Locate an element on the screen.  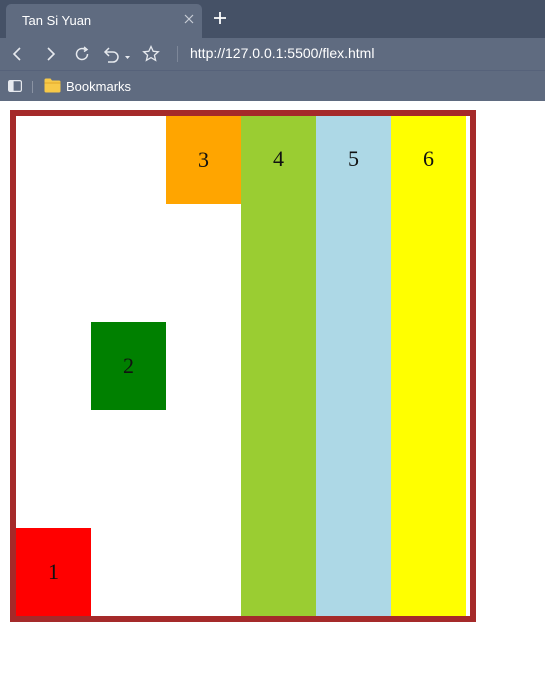
bookmarks-divider is located at coordinates (32, 87).